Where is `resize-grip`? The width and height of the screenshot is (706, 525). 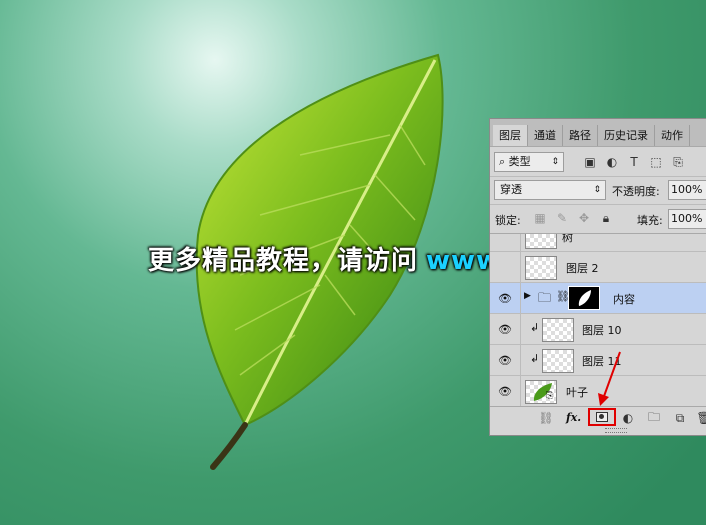
resize-grip is located at coordinates (616, 430).